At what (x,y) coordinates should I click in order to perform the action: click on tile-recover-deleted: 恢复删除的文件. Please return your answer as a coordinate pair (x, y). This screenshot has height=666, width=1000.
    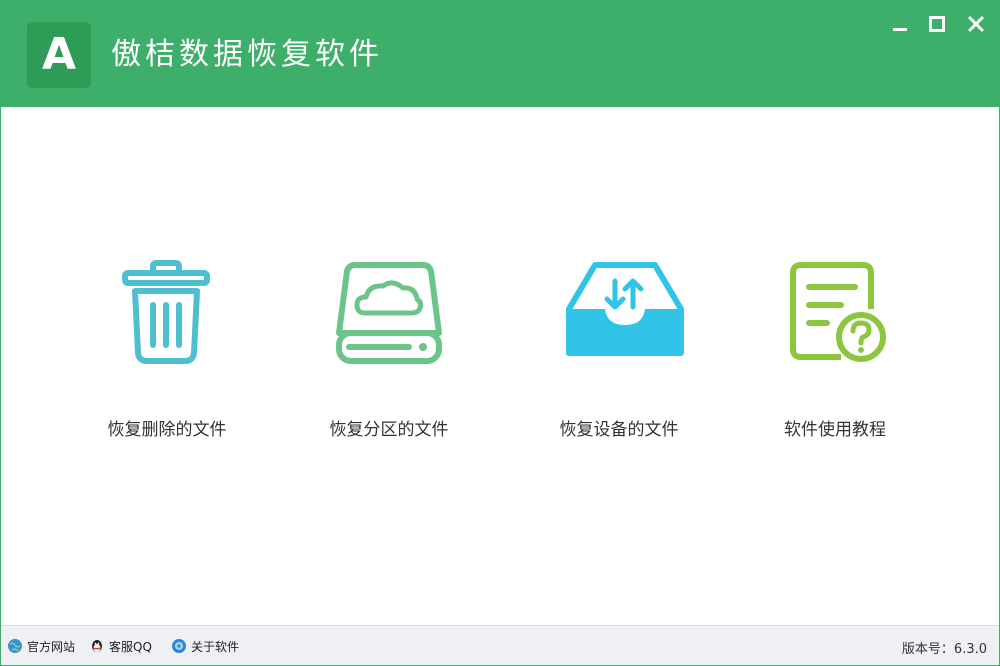
    Looking at the image, I should click on (167, 332).